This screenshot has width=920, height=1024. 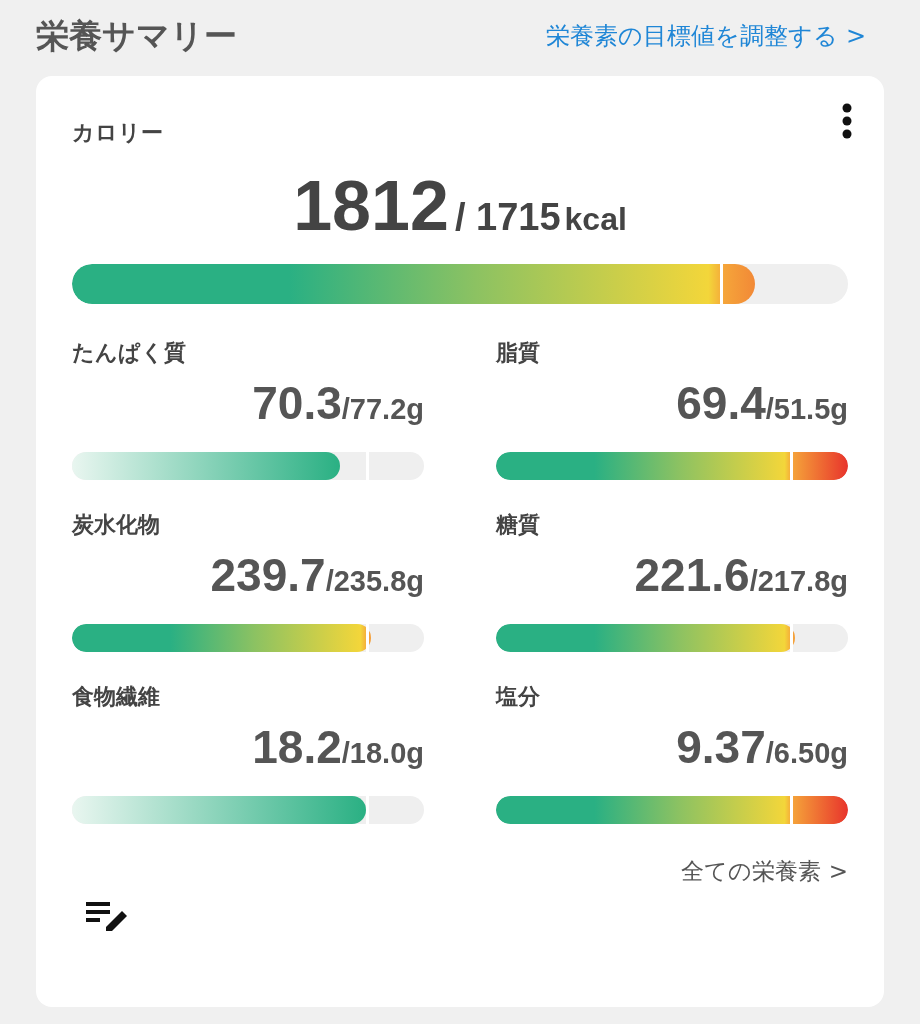 What do you see at coordinates (117, 133) in the screenshot?
I see `calorie-label: カロリー` at bounding box center [117, 133].